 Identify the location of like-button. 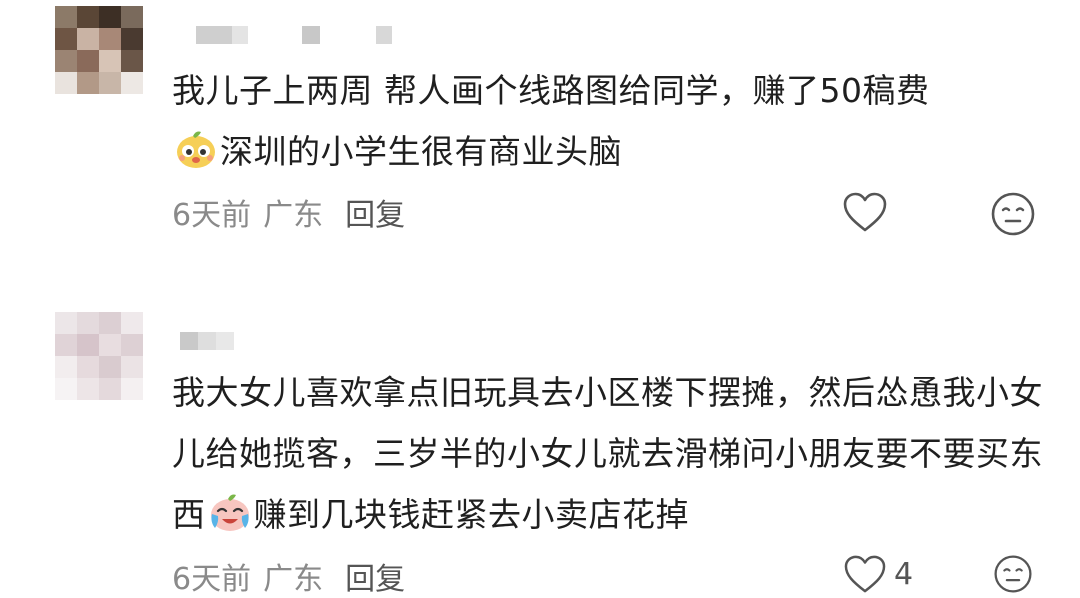
(868, 212).